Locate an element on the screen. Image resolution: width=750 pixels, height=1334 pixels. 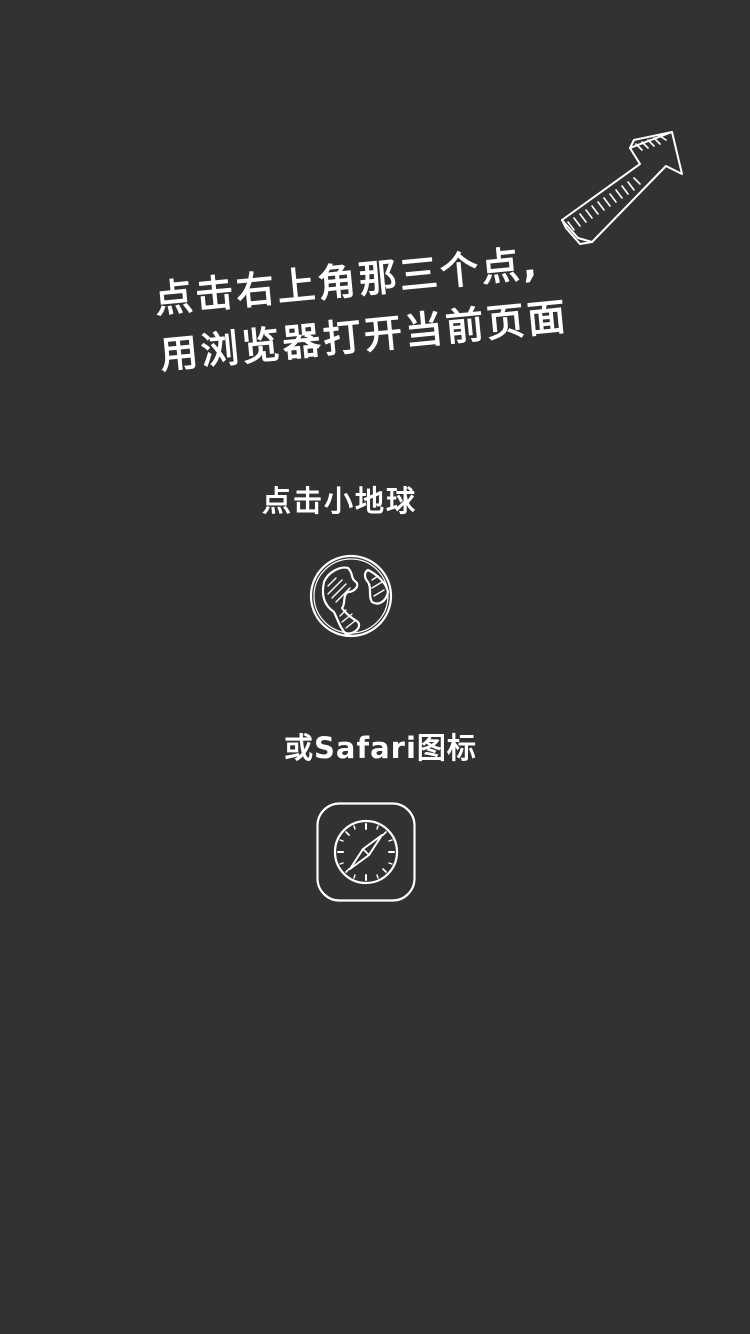
arrow-up-right-icon is located at coordinates (622, 188).